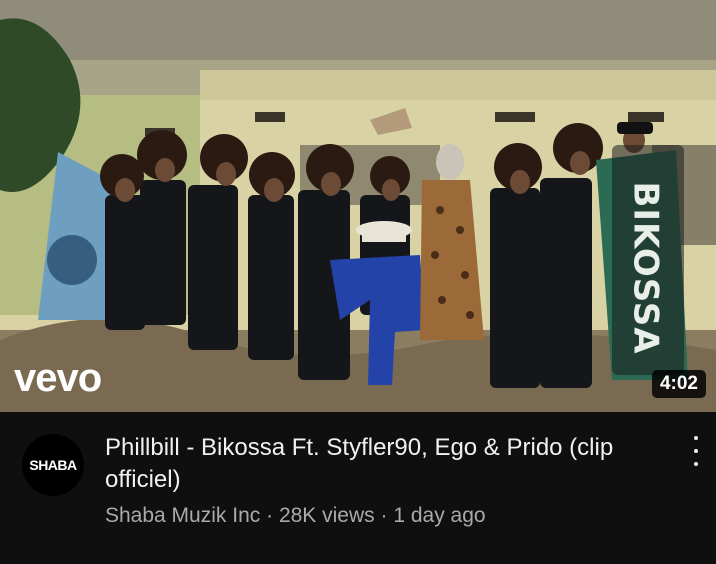  I want to click on banner-label: BIKOSSA, so click(646, 268).